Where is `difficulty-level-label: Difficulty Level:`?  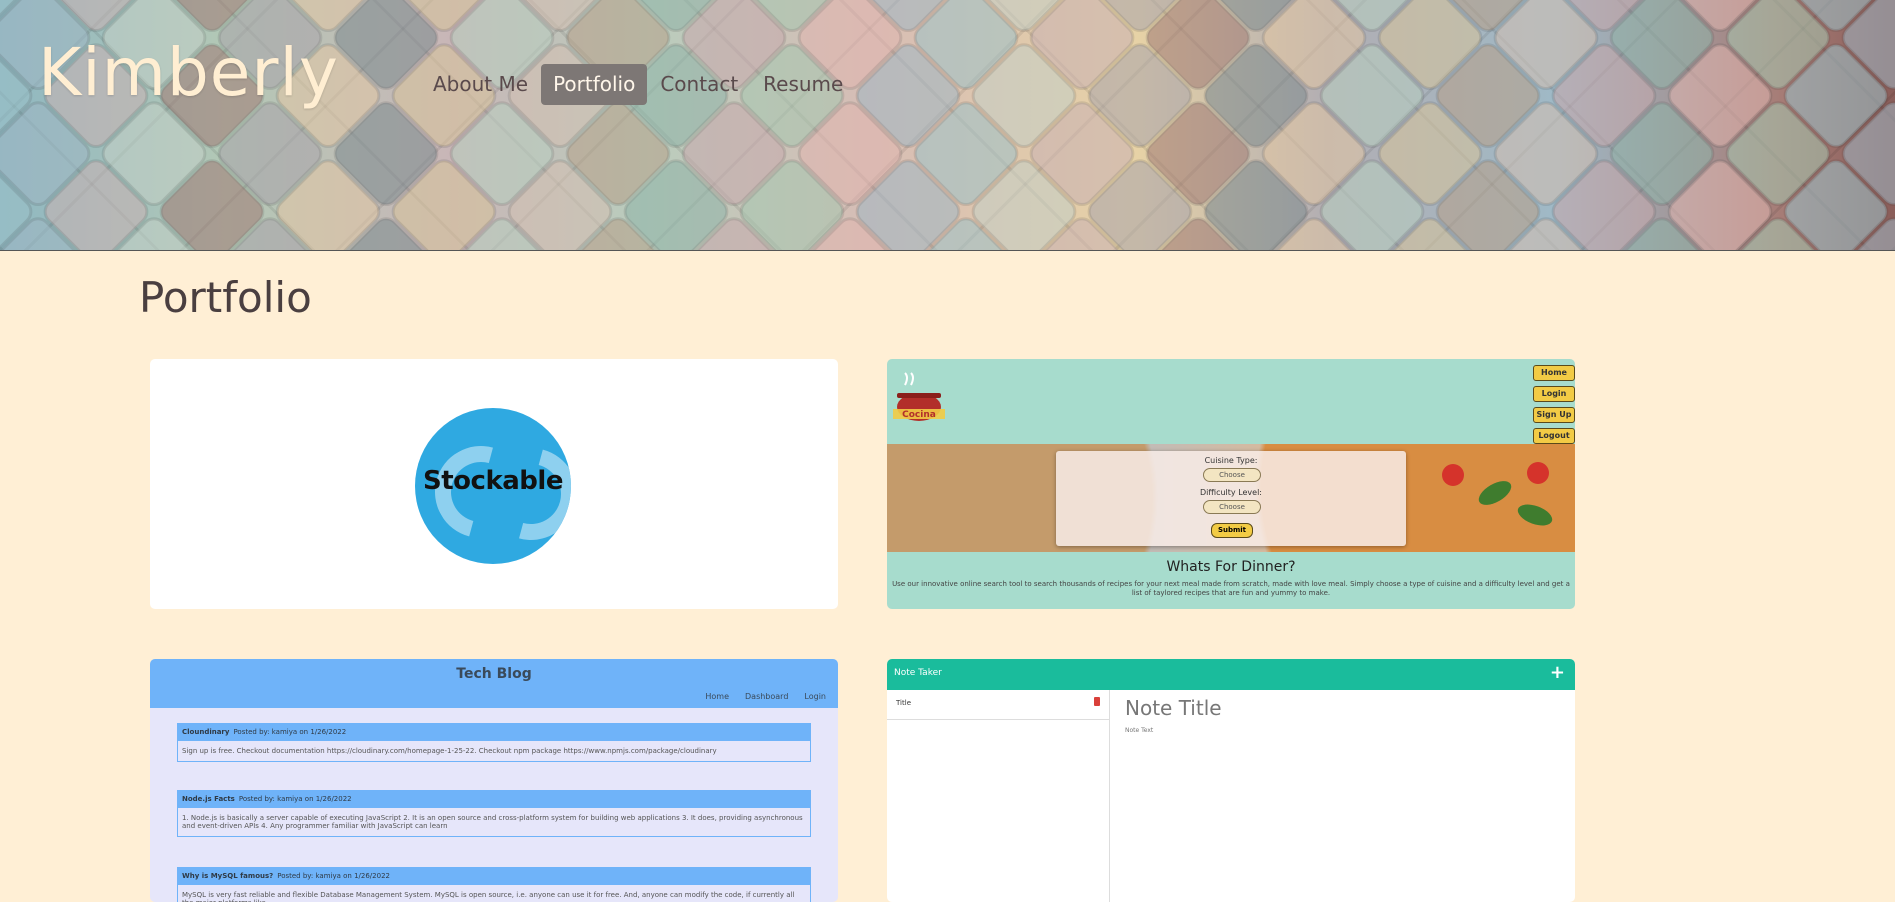 difficulty-level-label: Difficulty Level: is located at coordinates (1231, 492).